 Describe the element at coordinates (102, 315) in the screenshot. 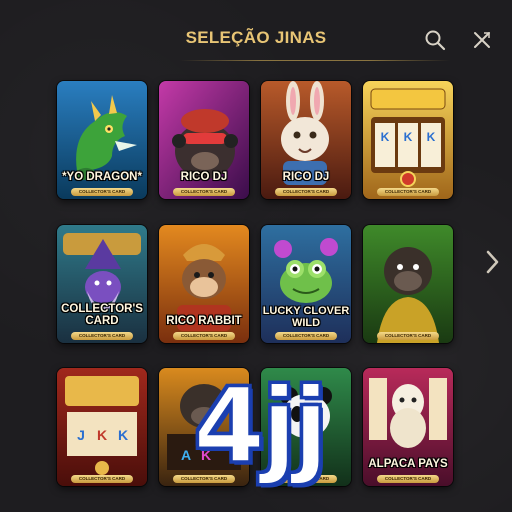

I see `game-title: COLLECTOR'S CARD` at that location.